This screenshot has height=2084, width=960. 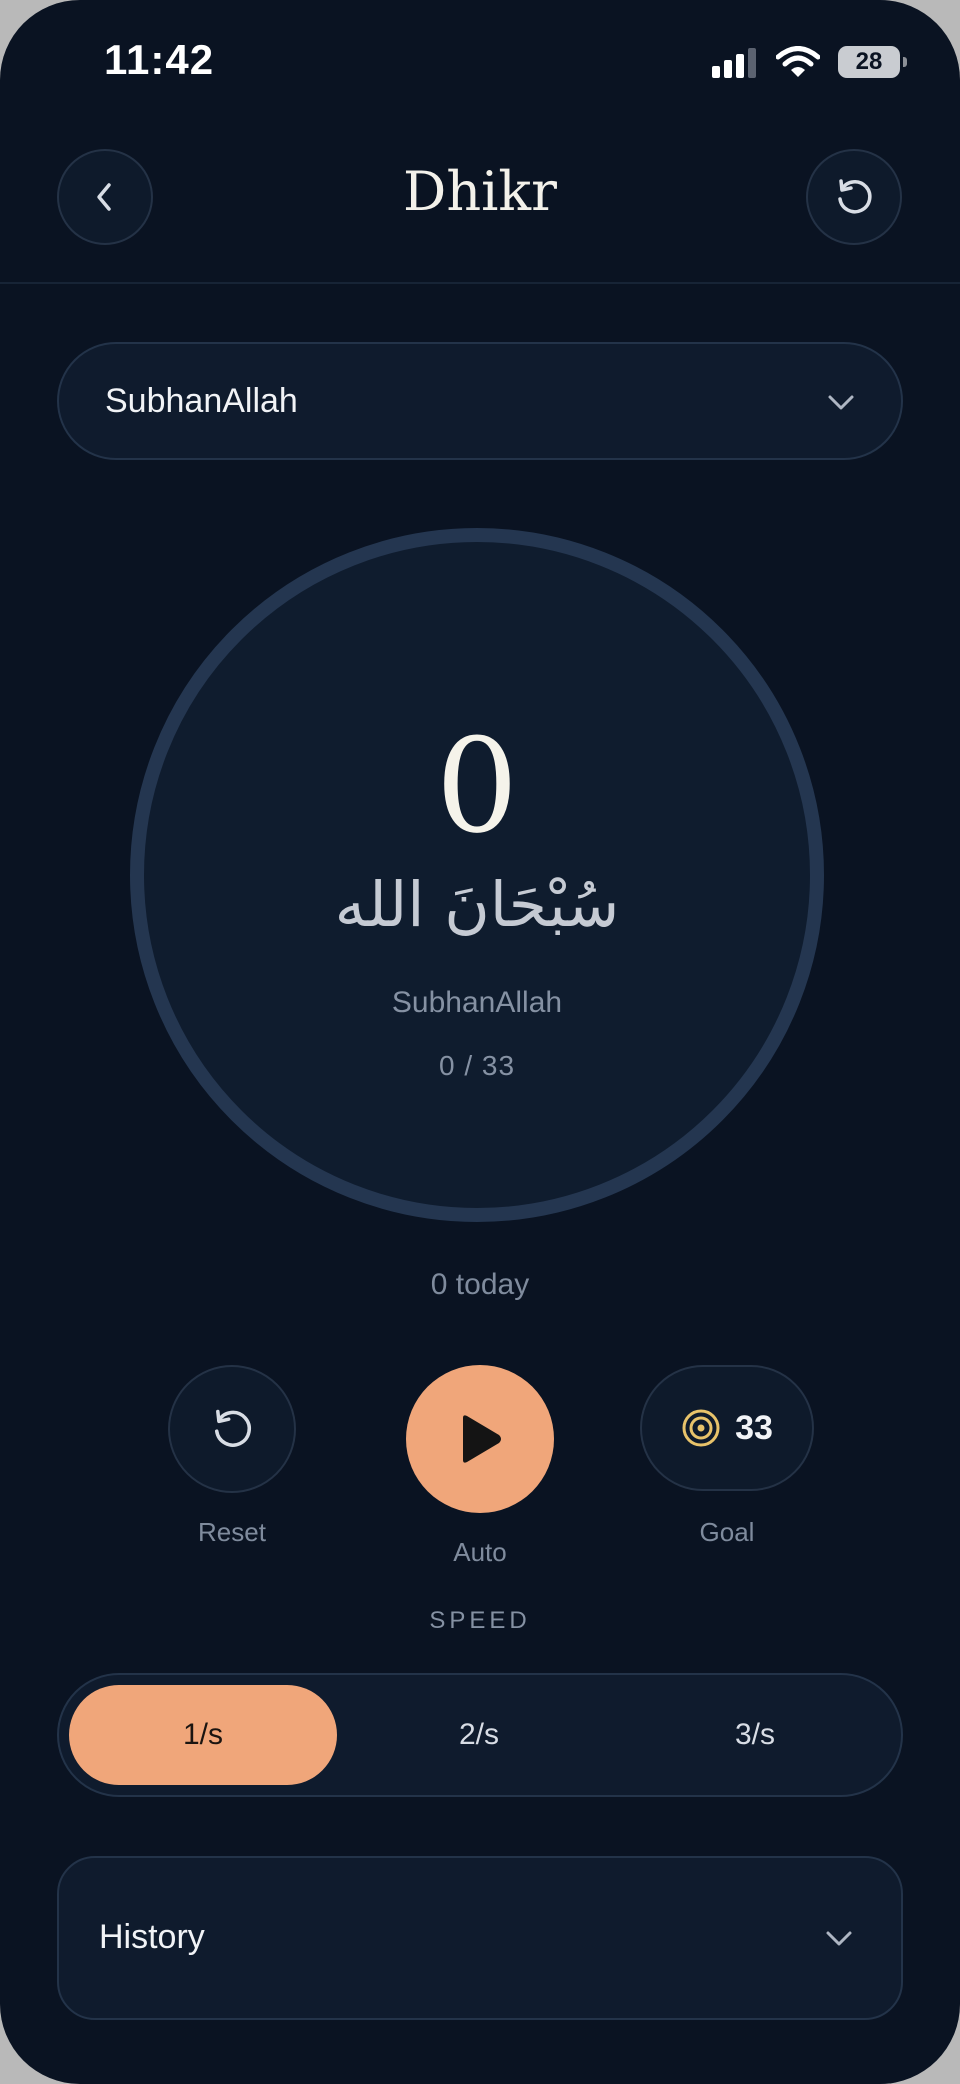 I want to click on speed-option-1: 1/s, so click(x=203, y=1735).